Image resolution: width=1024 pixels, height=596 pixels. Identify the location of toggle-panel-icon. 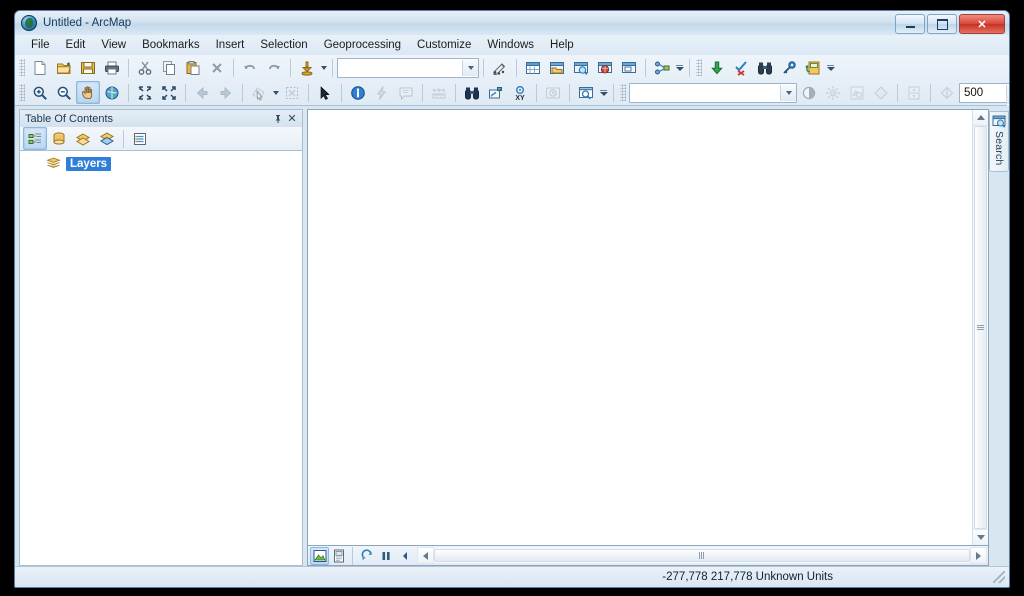
(404, 556).